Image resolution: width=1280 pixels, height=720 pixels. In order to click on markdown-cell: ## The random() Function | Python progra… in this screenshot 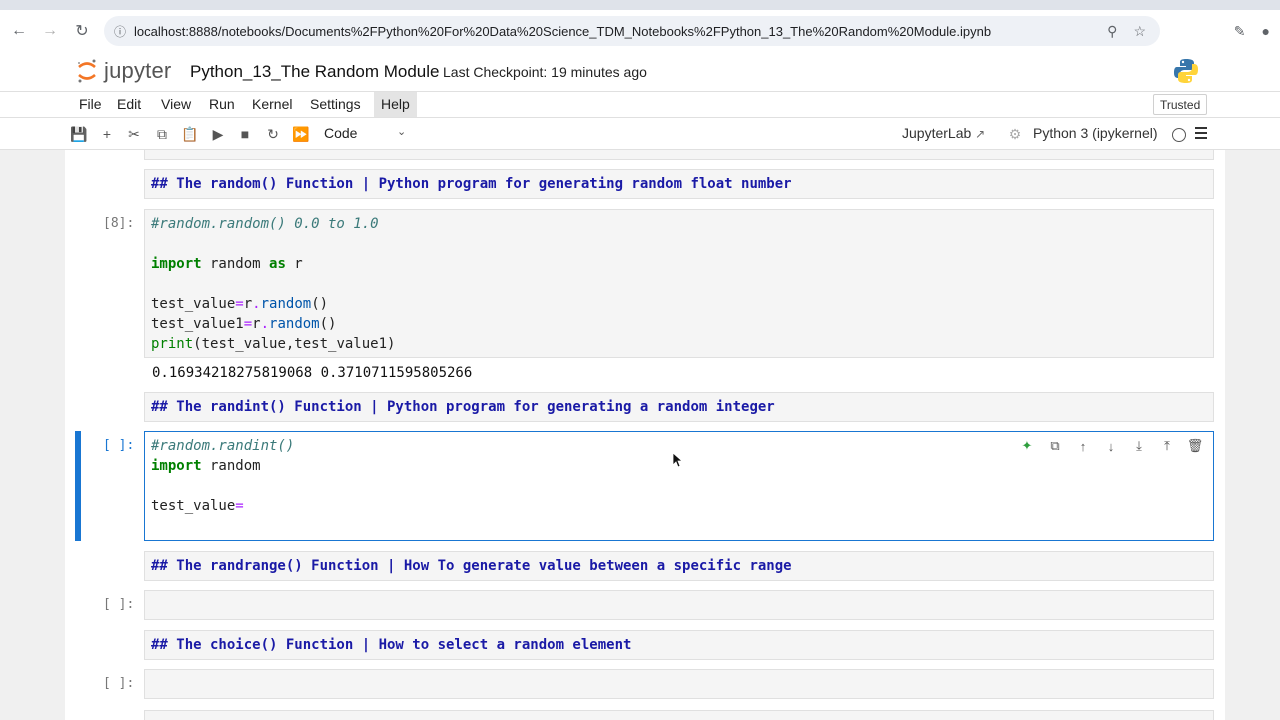, I will do `click(679, 184)`.